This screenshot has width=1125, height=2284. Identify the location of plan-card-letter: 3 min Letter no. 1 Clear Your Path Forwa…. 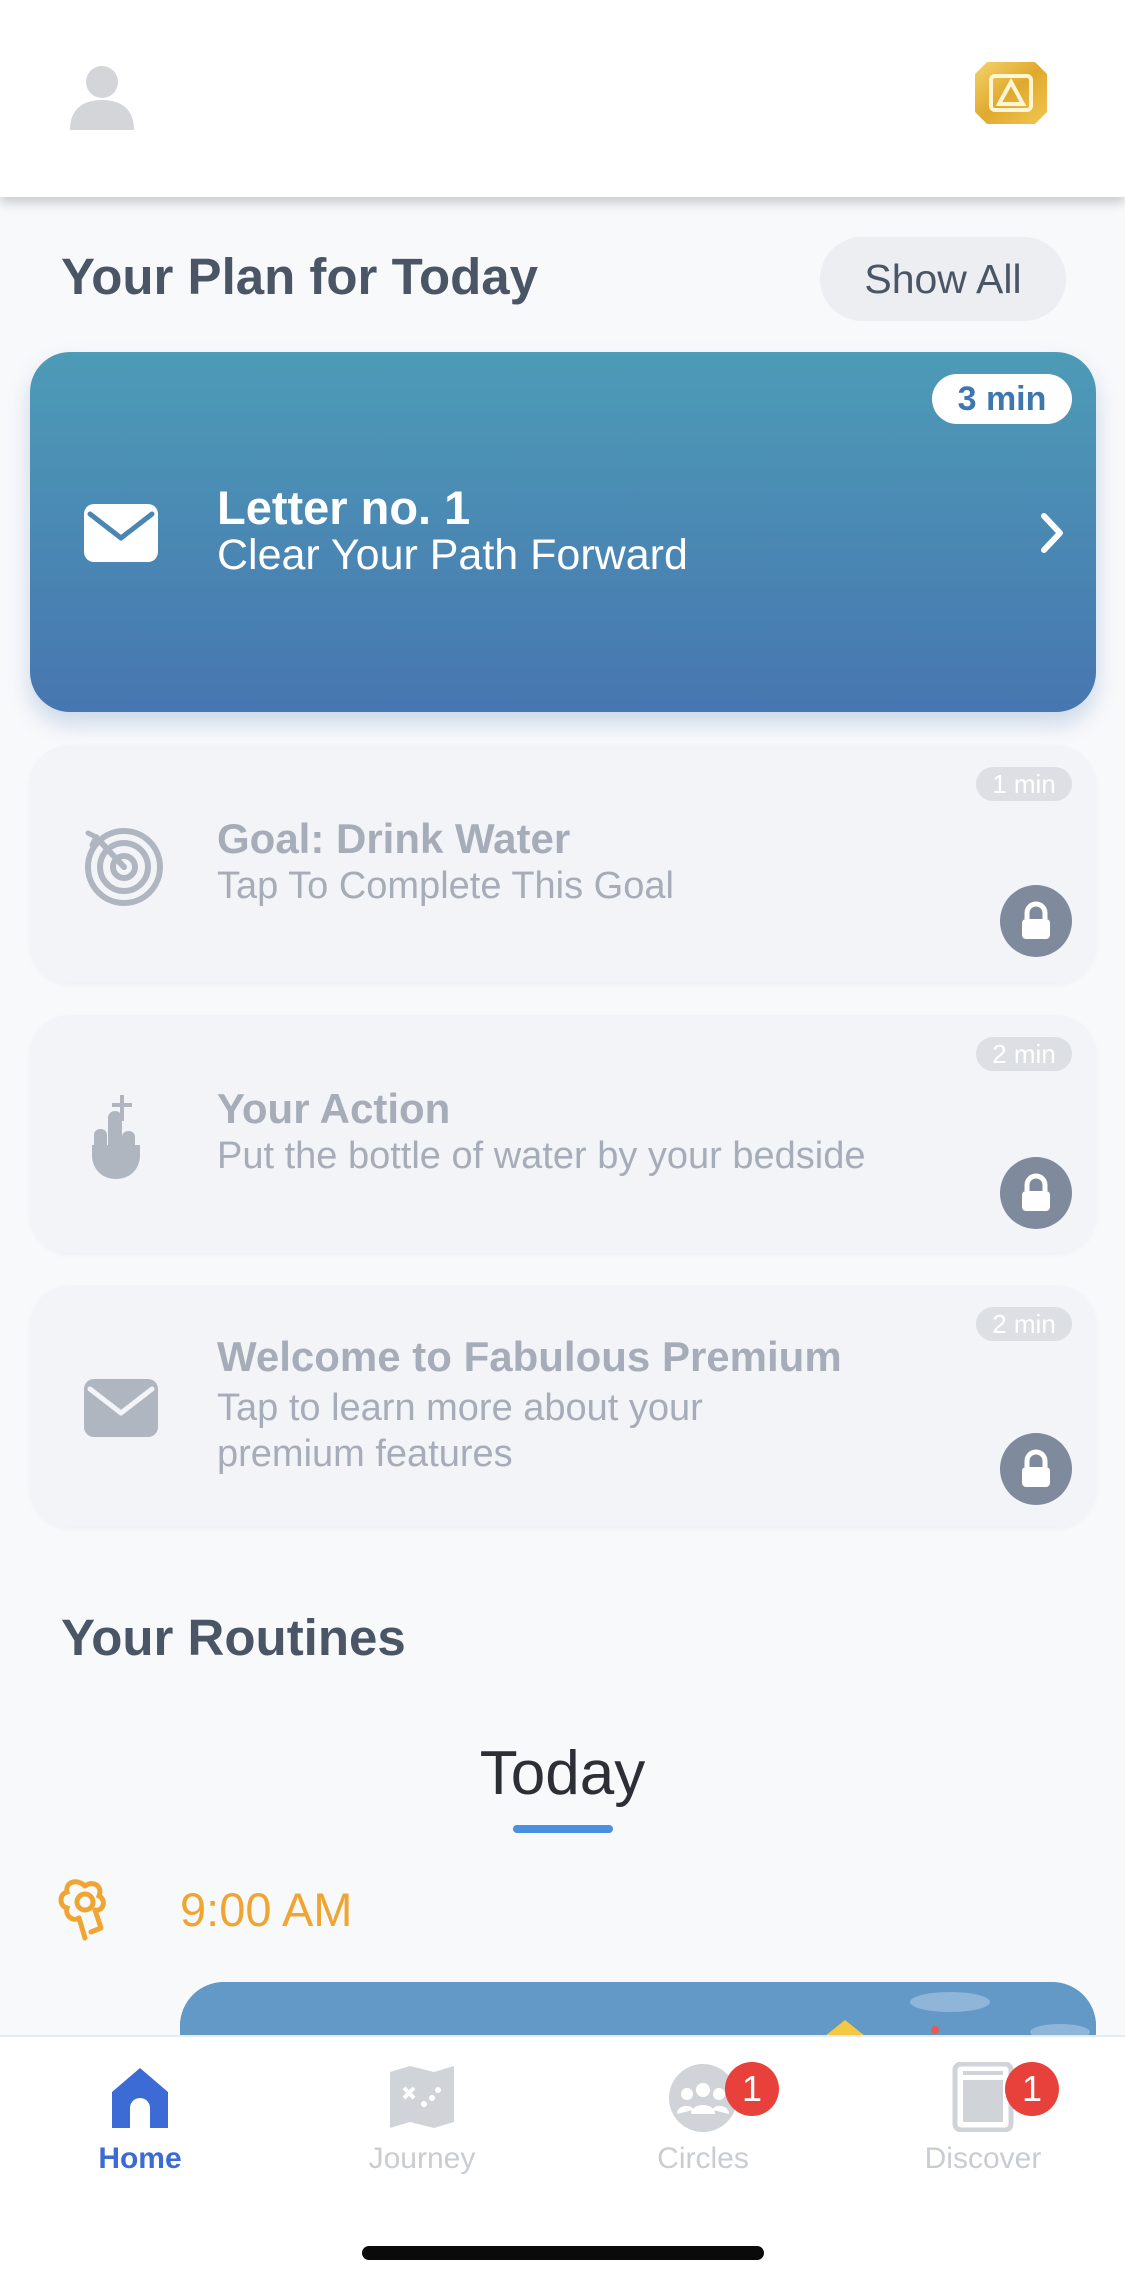
(563, 532).